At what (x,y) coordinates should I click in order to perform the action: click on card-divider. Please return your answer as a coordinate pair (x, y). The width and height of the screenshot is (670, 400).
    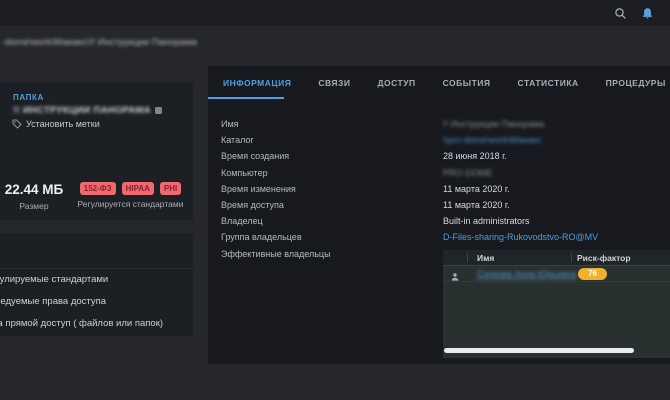
    Looking at the image, I should click on (96, 268).